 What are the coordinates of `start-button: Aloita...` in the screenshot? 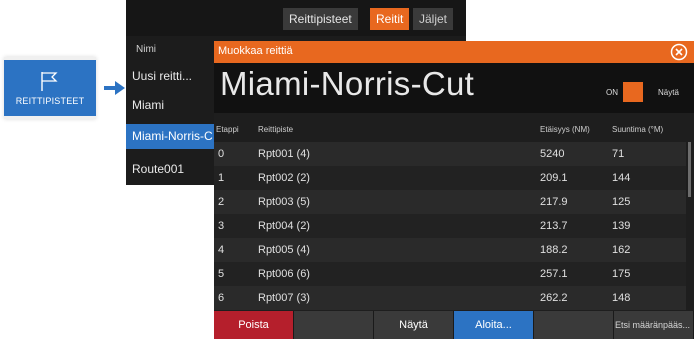 It's located at (494, 325).